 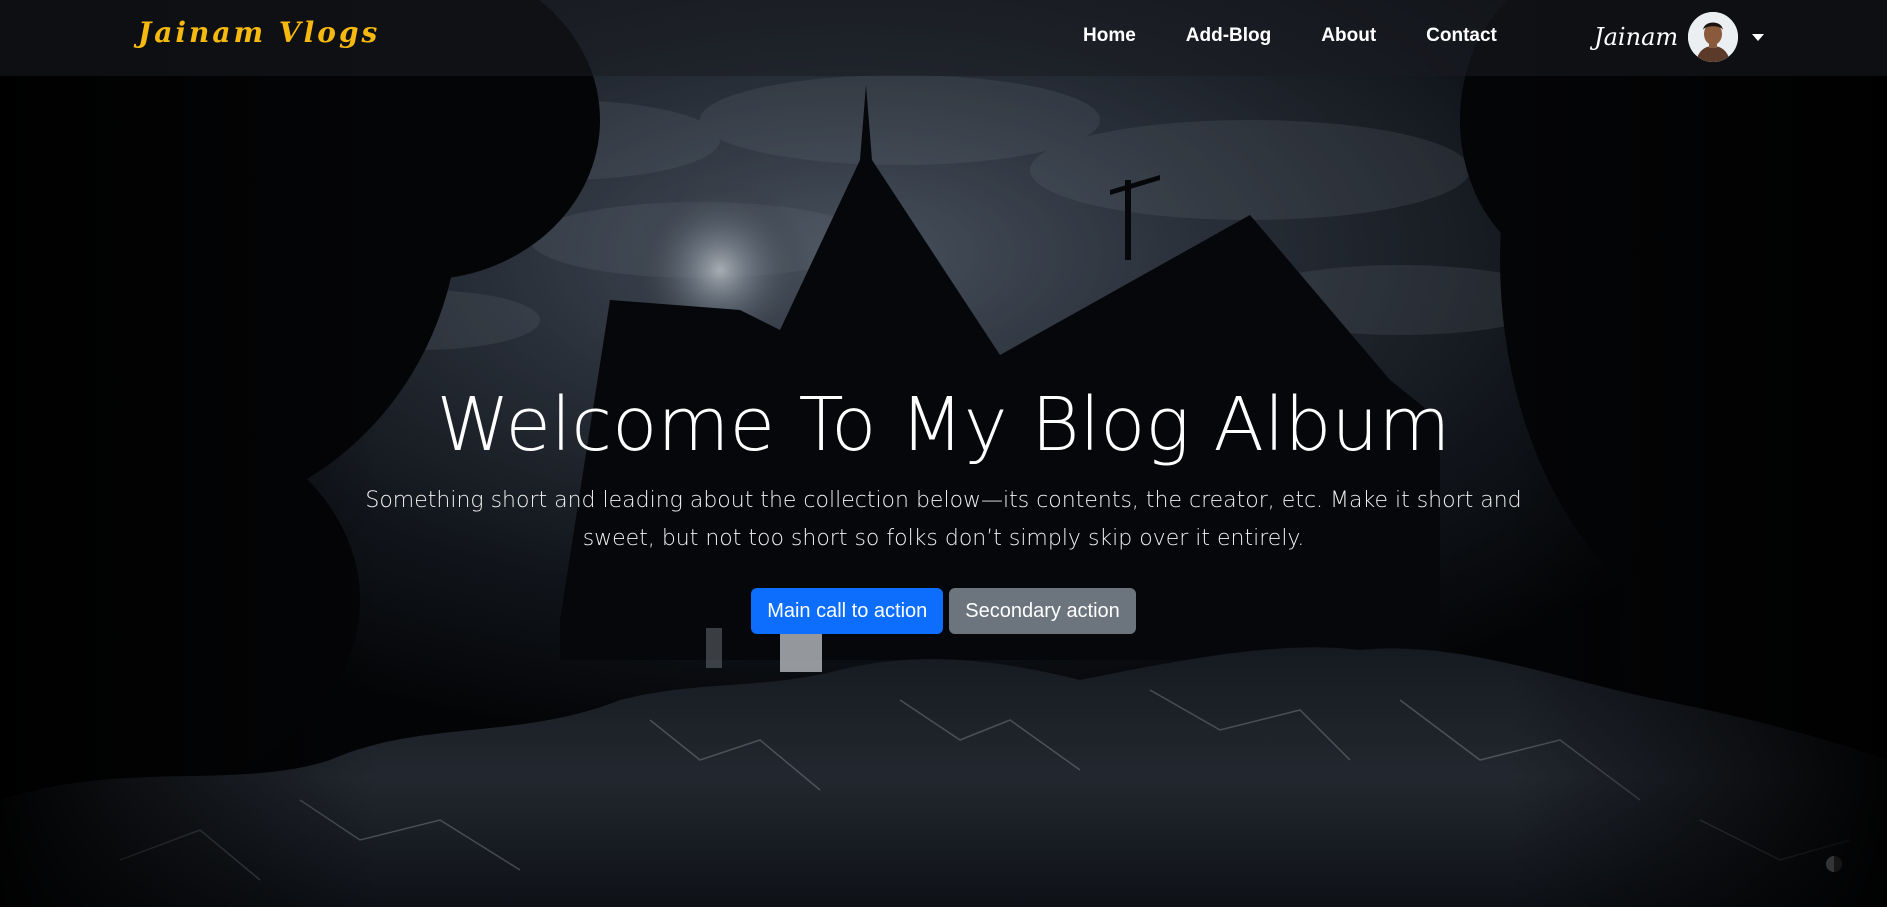 What do you see at coordinates (1679, 37) in the screenshot?
I see `user-menu-toggle: Jainam` at bounding box center [1679, 37].